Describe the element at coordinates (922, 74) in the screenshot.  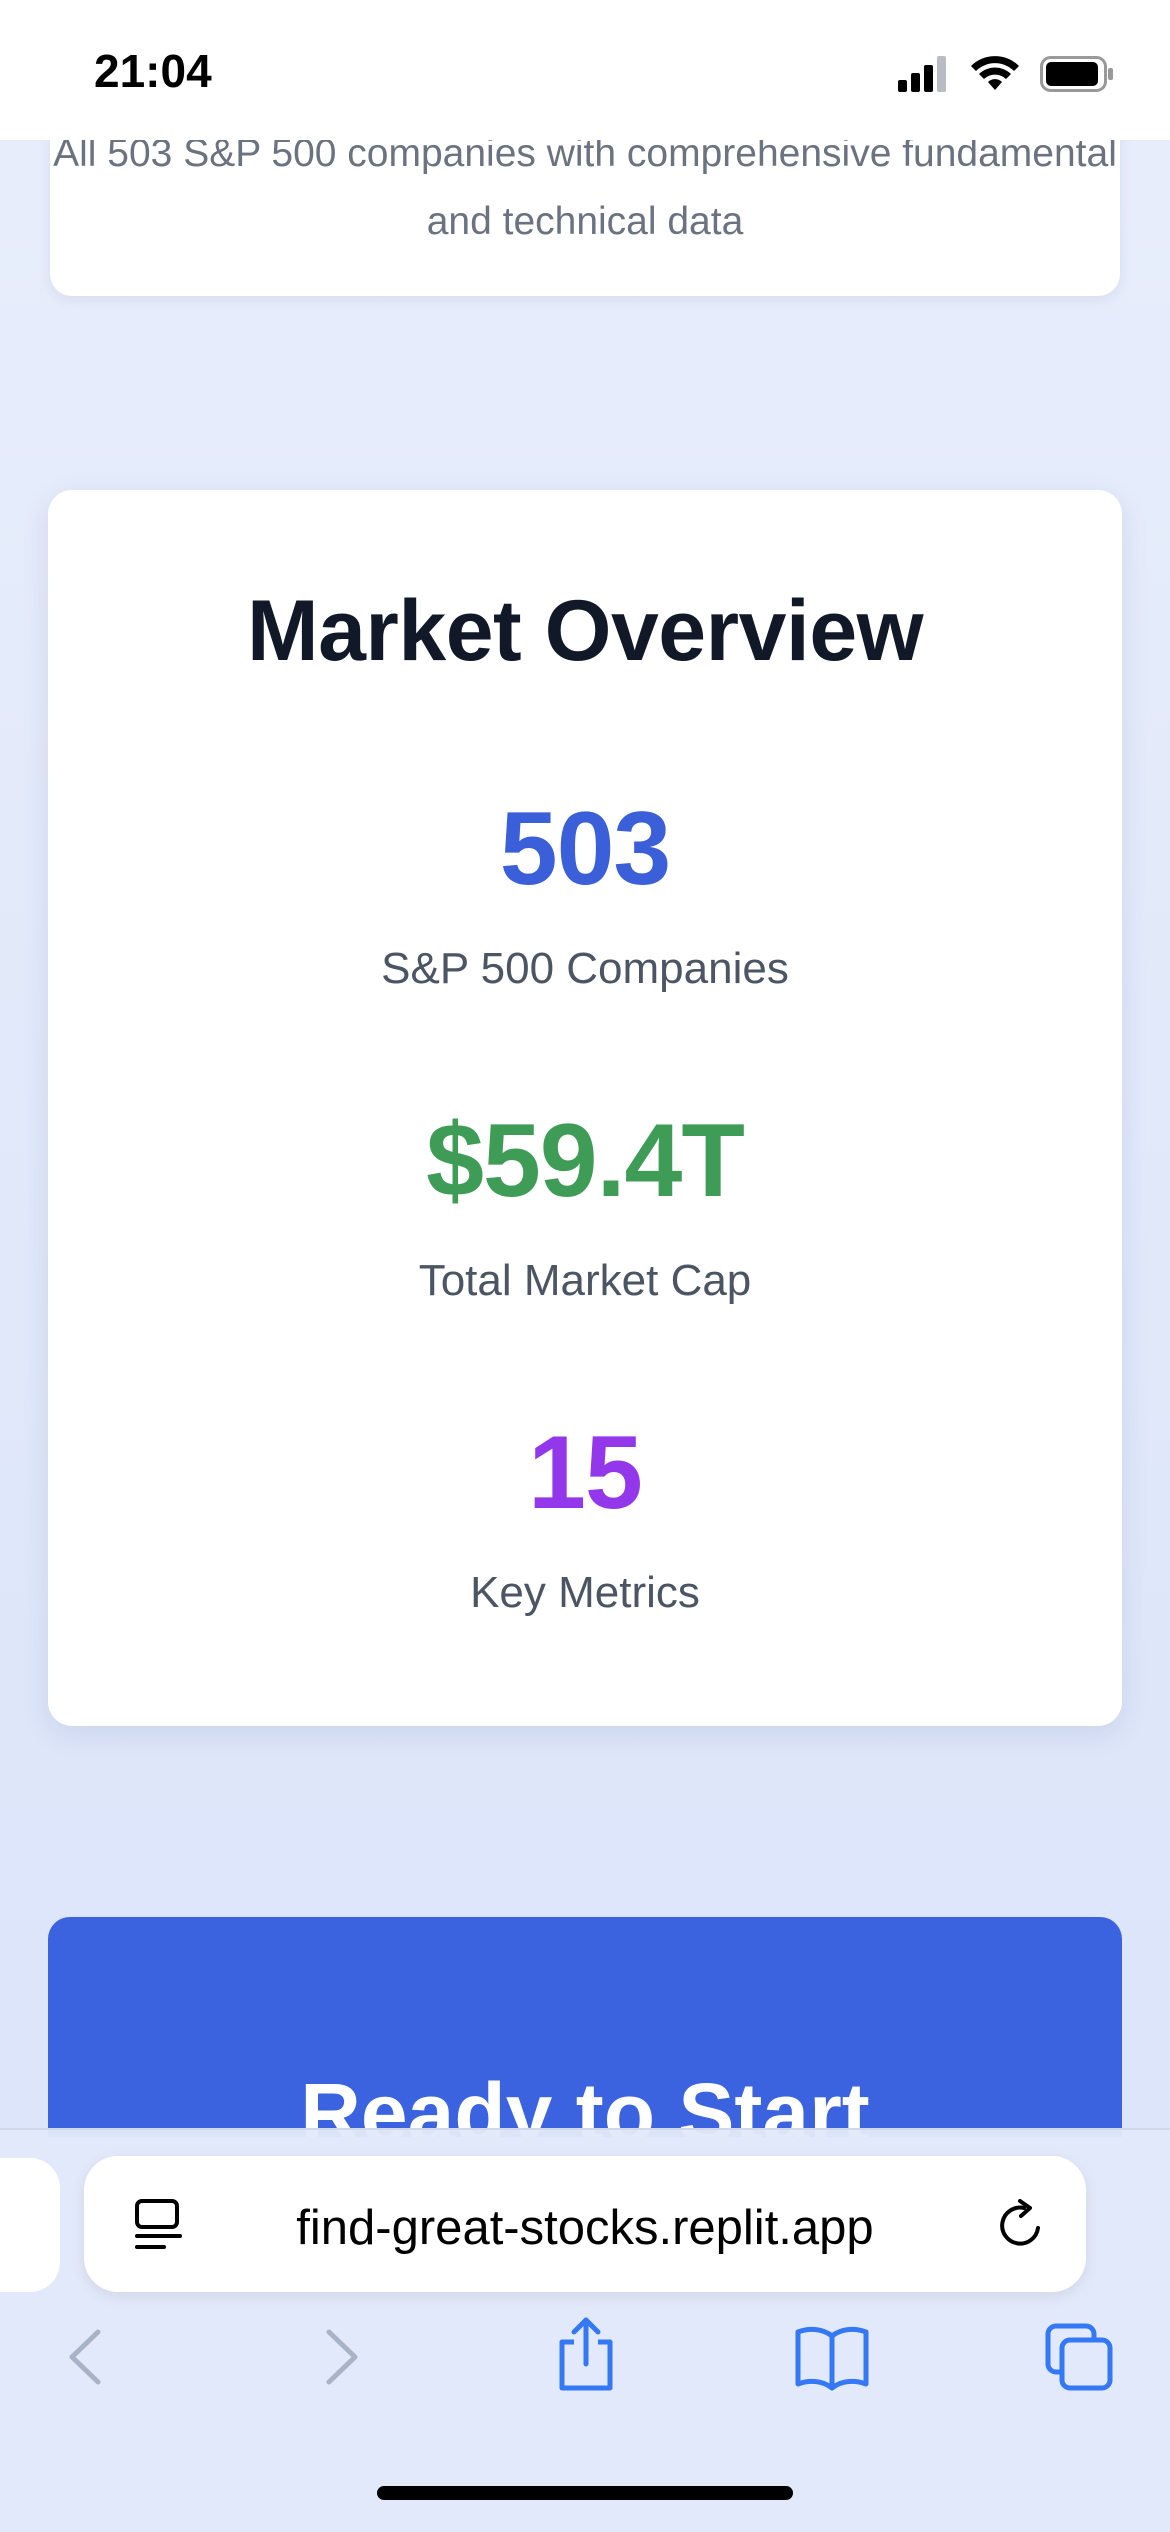
I see `cellular-signal-icon` at that location.